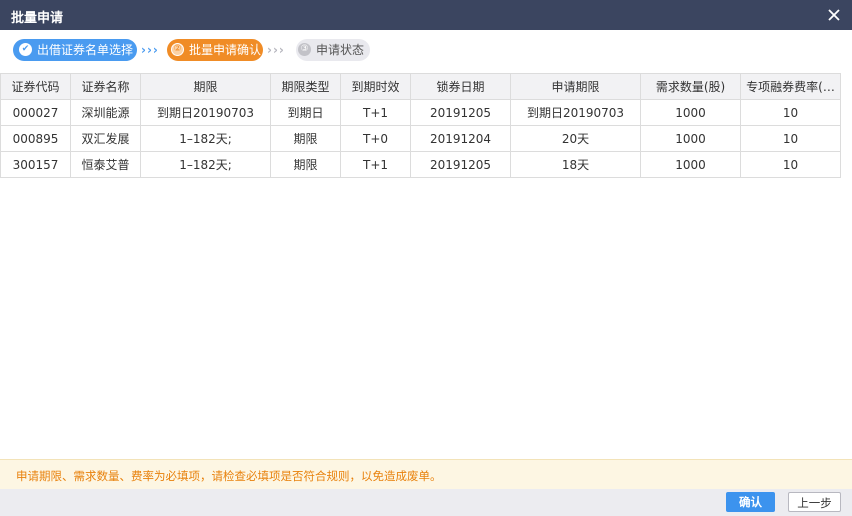  What do you see at coordinates (105, 86) in the screenshot?
I see `column-header: 证券名称` at bounding box center [105, 86].